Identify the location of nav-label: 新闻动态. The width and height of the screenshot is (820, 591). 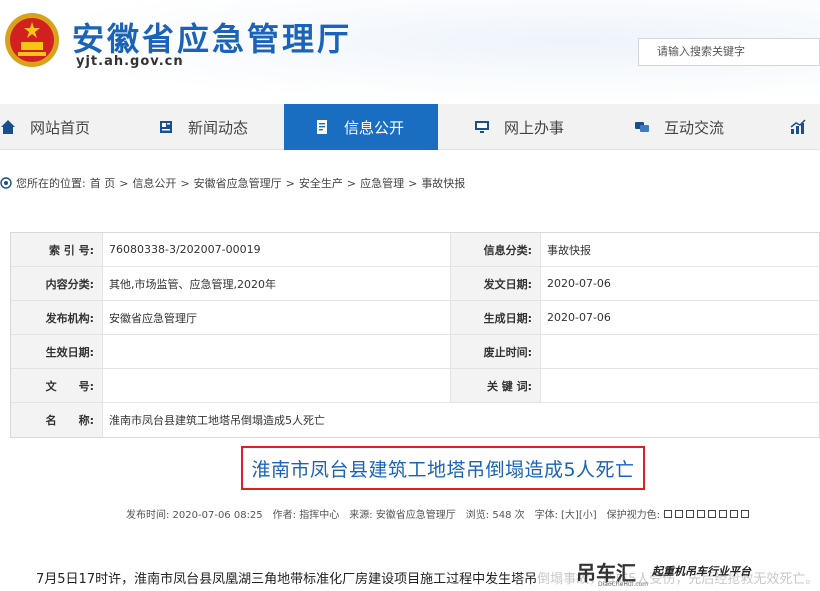
(218, 127).